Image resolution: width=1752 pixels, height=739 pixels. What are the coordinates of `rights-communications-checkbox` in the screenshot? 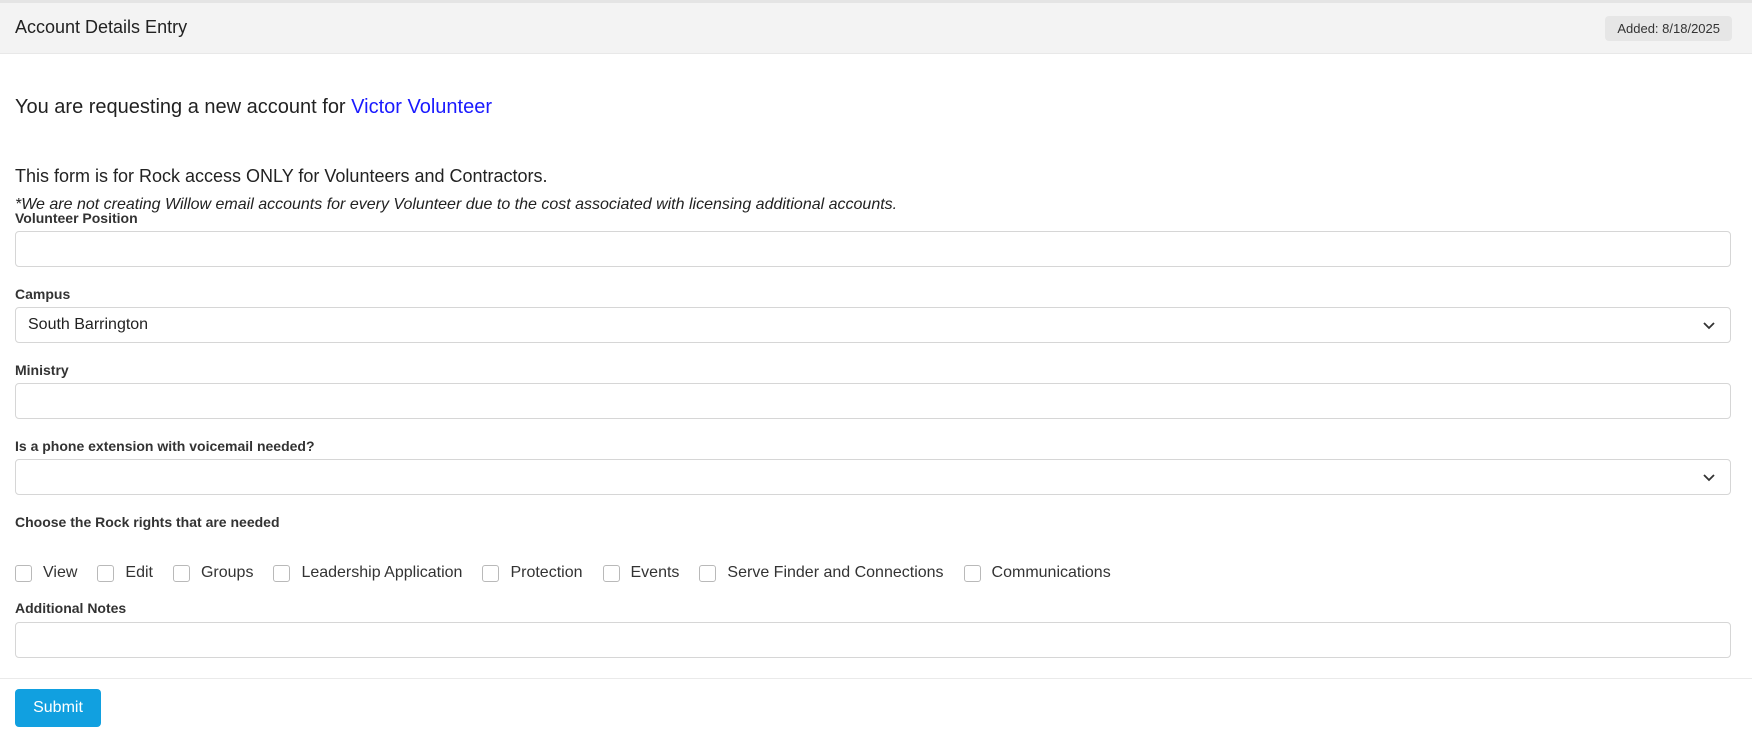 It's located at (972, 573).